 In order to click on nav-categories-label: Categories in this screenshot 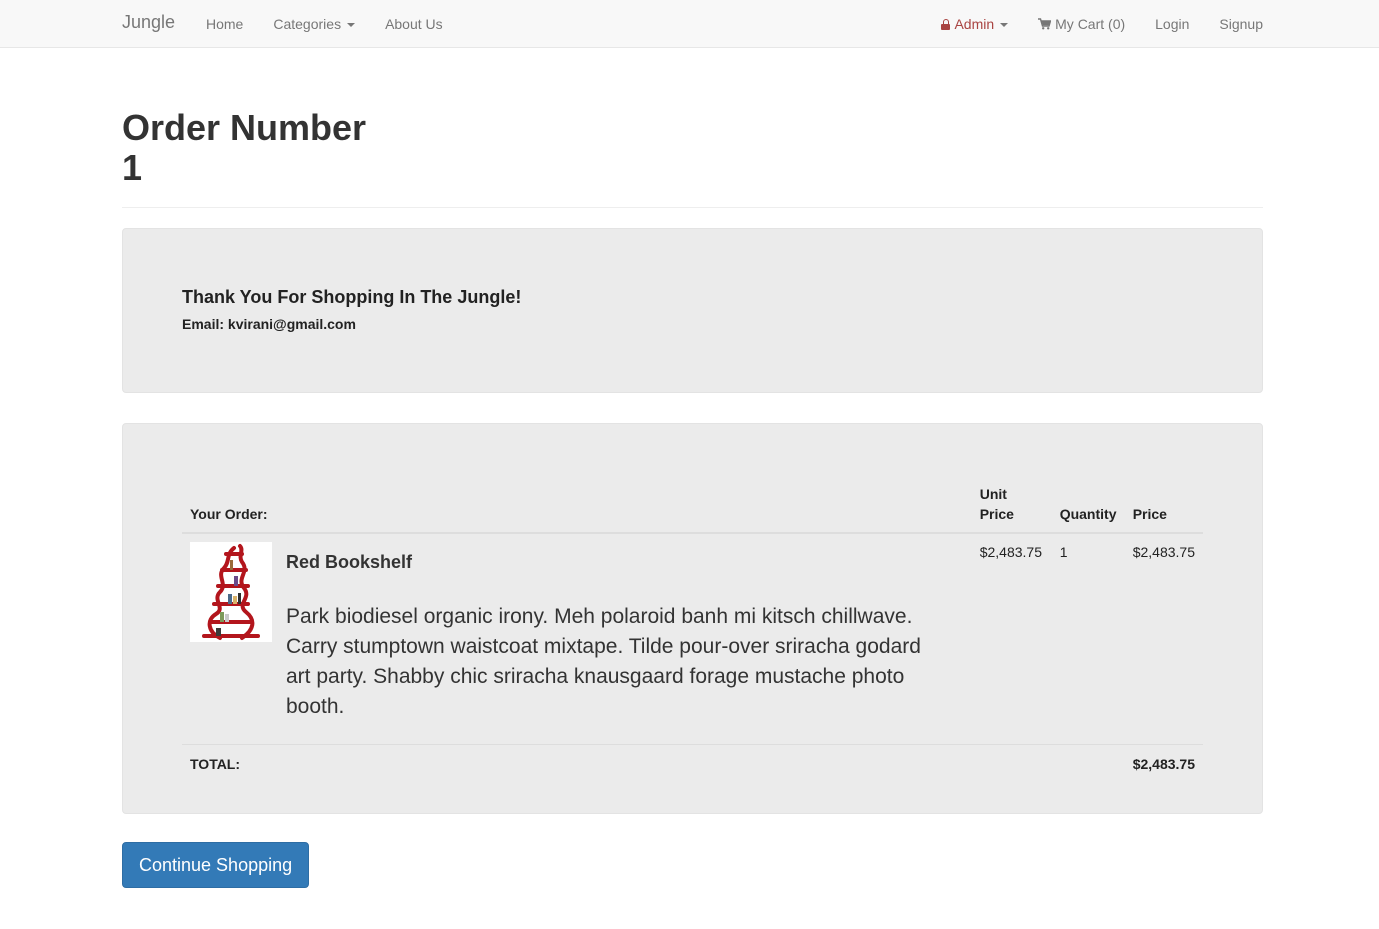, I will do `click(307, 23)`.